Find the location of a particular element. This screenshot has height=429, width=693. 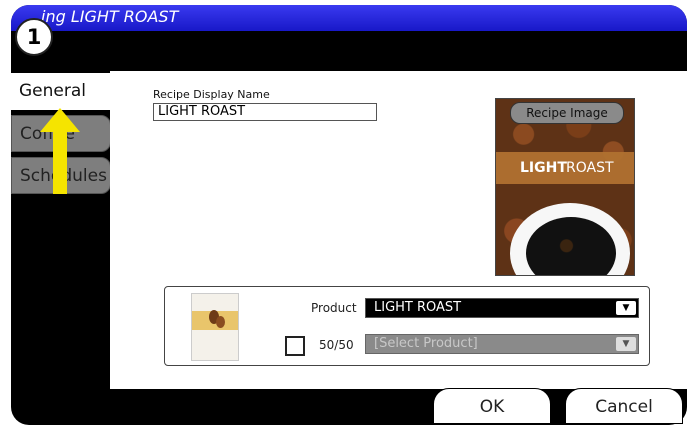

cancel-button: Cancel is located at coordinates (624, 406).